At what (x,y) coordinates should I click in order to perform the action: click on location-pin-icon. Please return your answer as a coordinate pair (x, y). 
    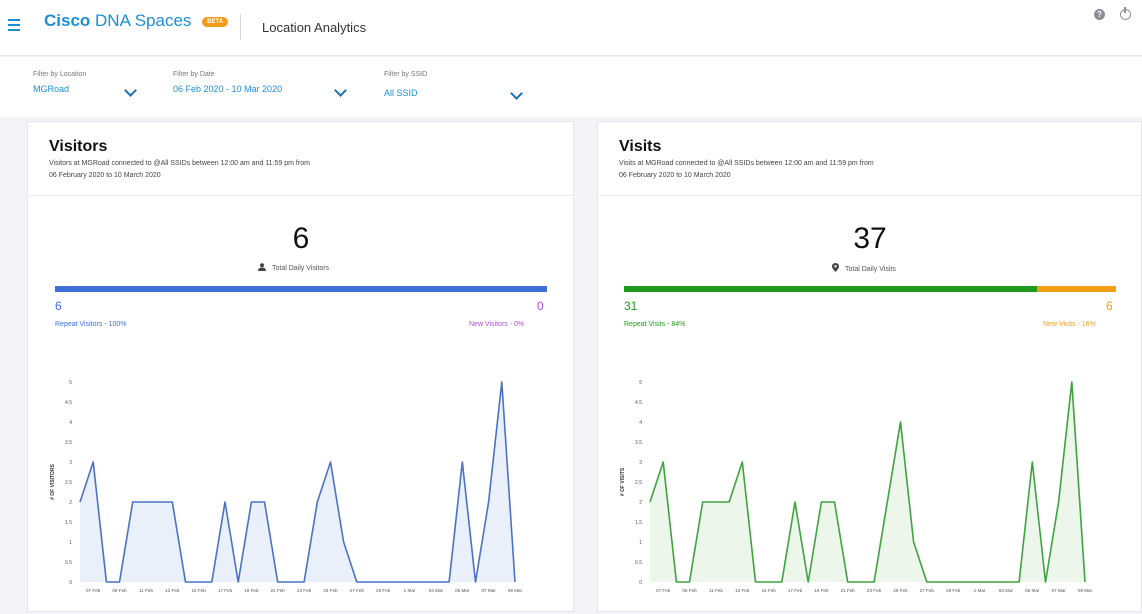
    Looking at the image, I should click on (835, 267).